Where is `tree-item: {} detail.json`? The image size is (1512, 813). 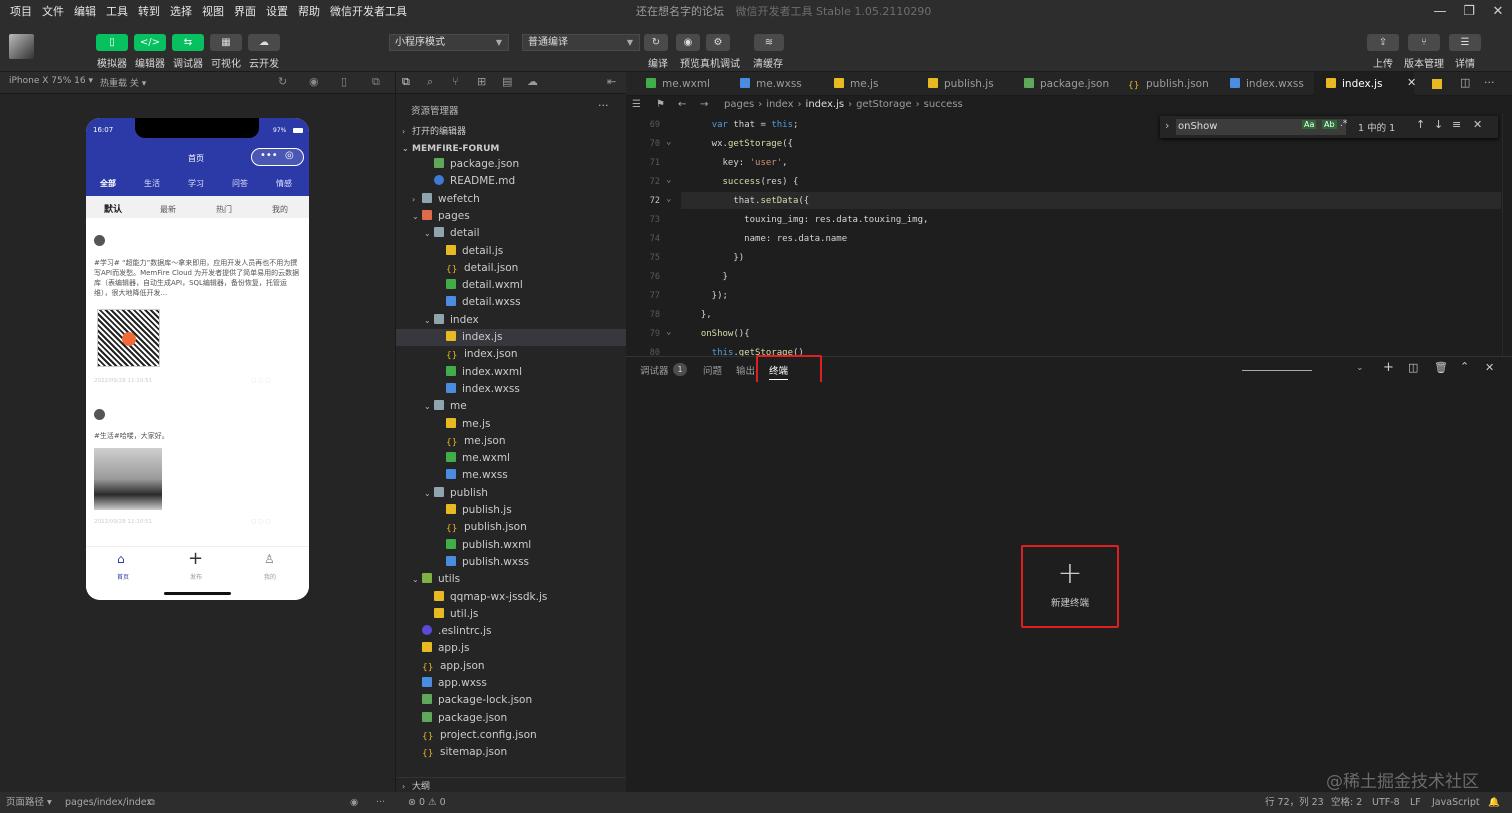 tree-item: {} detail.json is located at coordinates (511, 268).